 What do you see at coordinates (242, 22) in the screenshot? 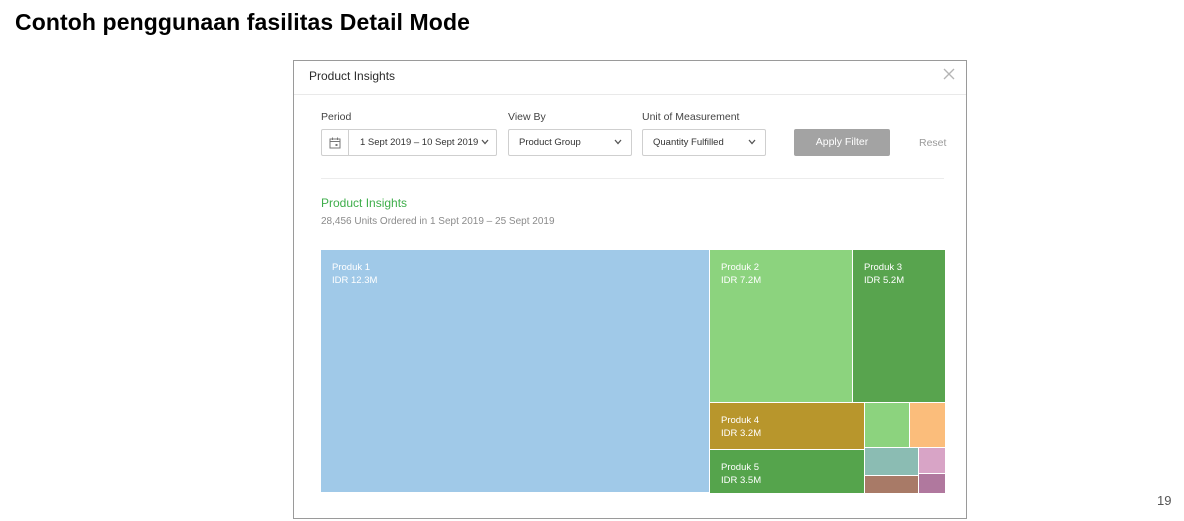
I see `slide-title: Contoh penggunaan fasilitas Detail Mode` at bounding box center [242, 22].